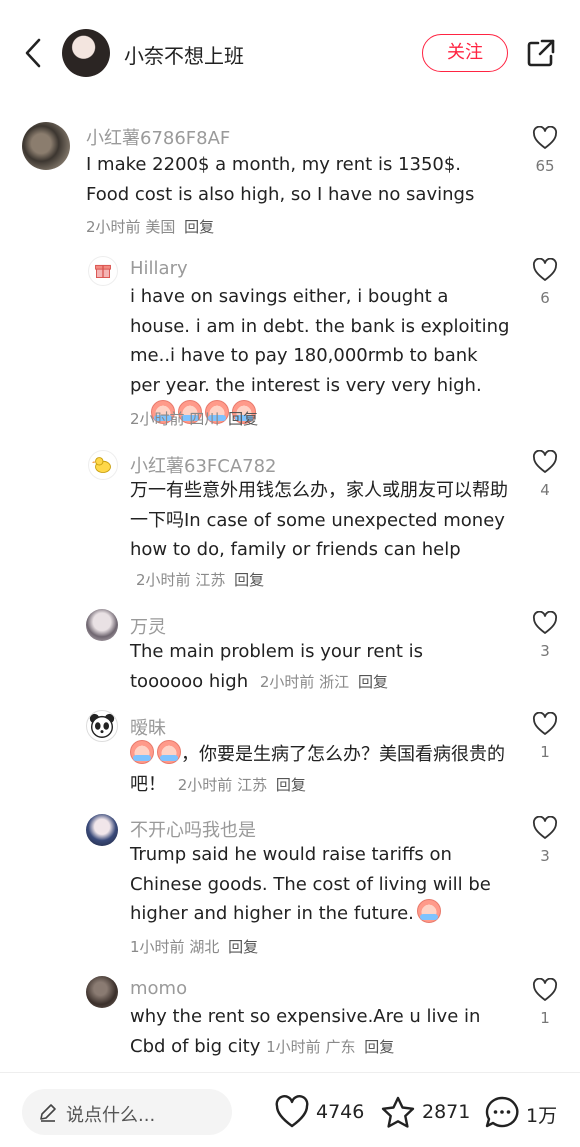 The height and width of the screenshot is (1147, 580). I want to click on commenter-name: 小红薯6786F8AF, so click(158, 137).